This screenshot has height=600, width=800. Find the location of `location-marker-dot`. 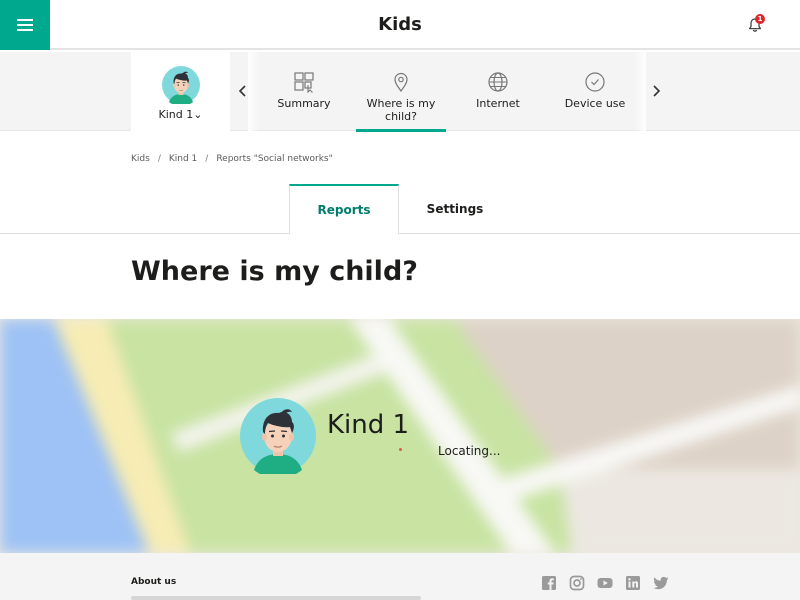

location-marker-dot is located at coordinates (400, 449).